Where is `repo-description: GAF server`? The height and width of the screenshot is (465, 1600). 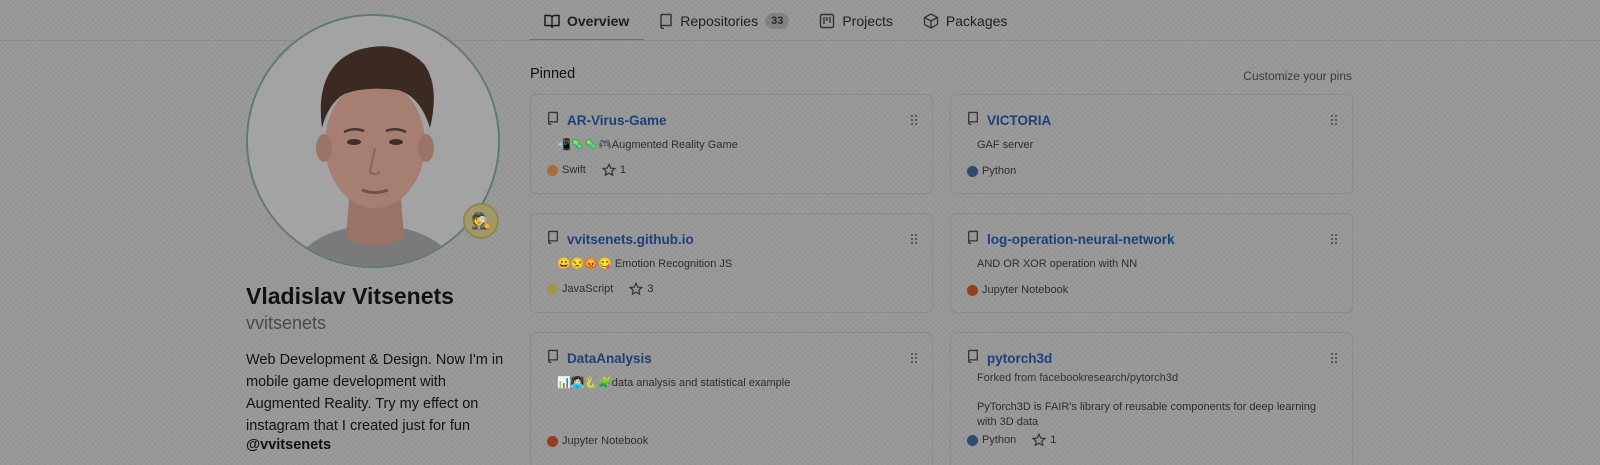
repo-description: GAF server is located at coordinates (1005, 145).